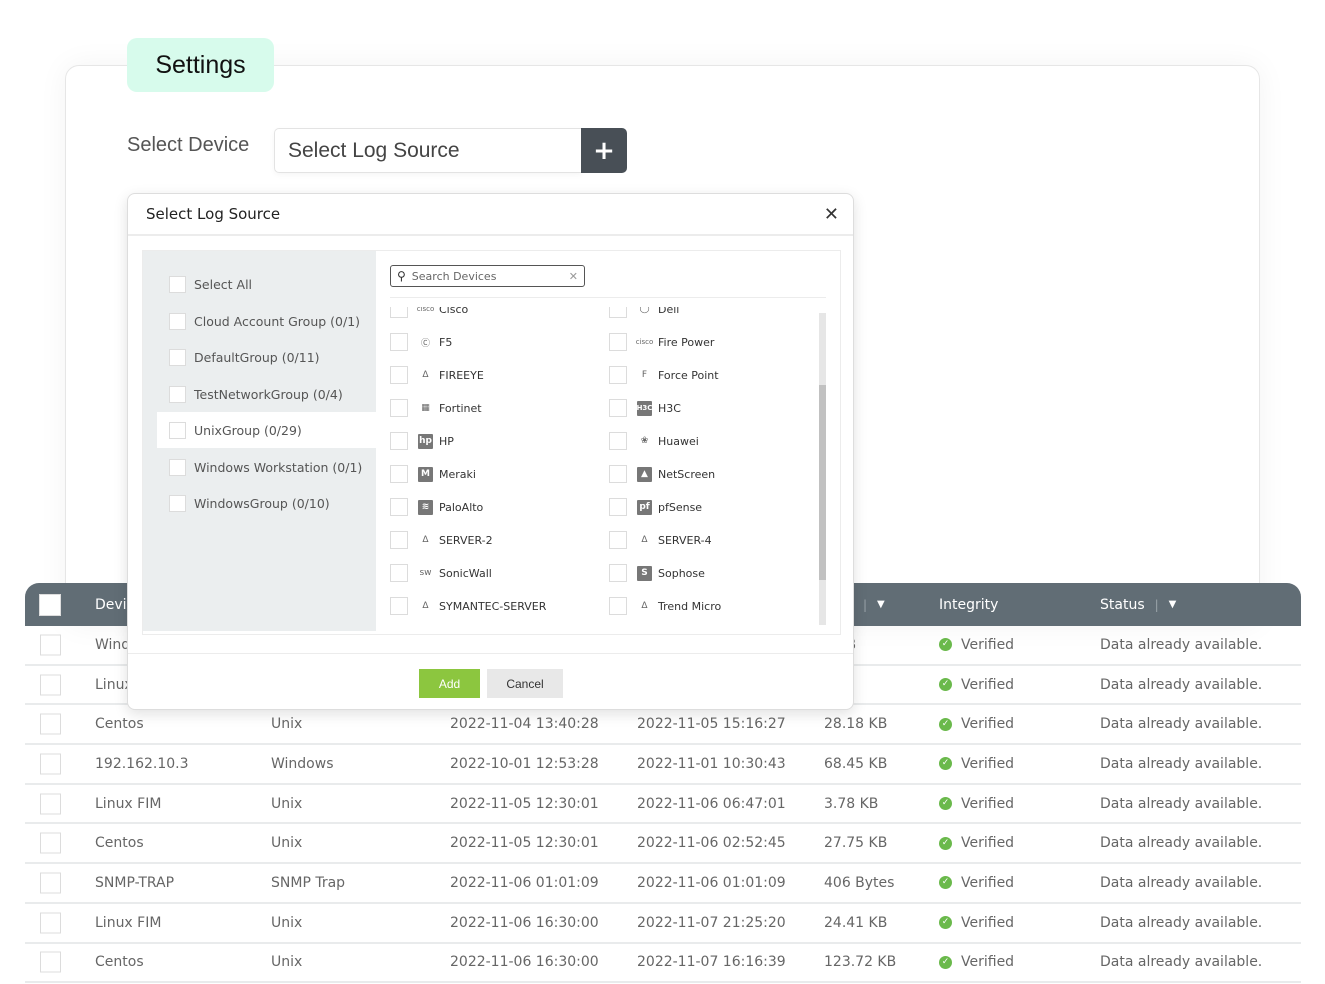  Describe the element at coordinates (654, 441) in the screenshot. I see `device-item: ❀ Huawei` at that location.